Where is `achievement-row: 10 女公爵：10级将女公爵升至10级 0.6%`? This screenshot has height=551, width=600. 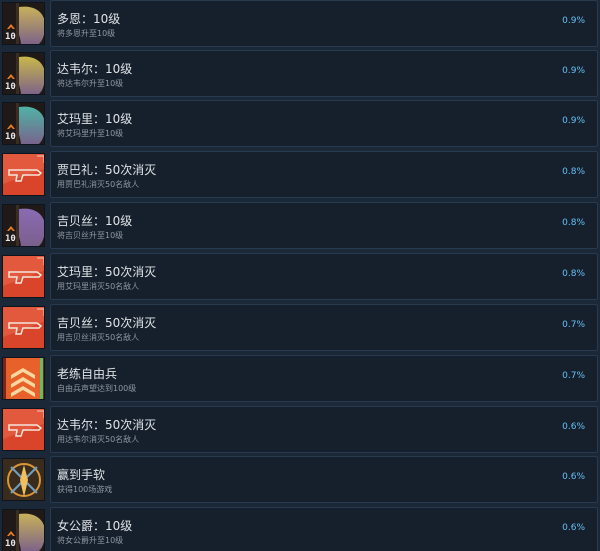
achievement-row: 10 女公爵：10级将女公爵升至10级 0.6% is located at coordinates (300, 529).